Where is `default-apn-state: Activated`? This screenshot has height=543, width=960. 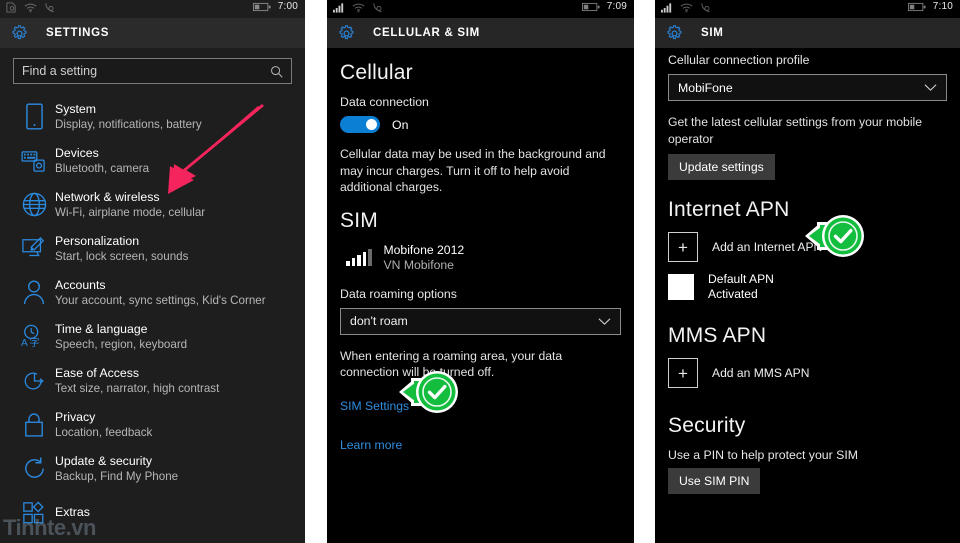 default-apn-state: Activated is located at coordinates (733, 294).